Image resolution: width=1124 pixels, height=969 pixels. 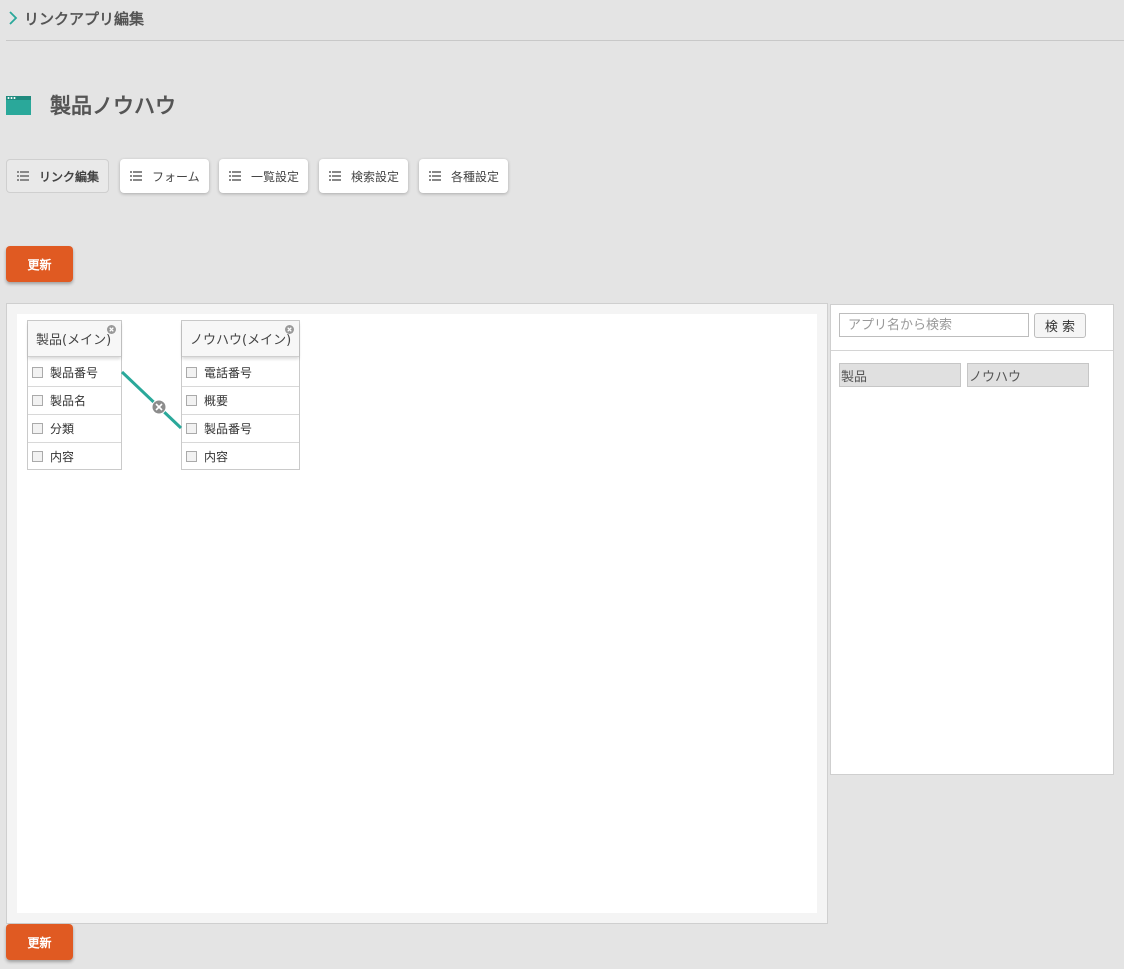 I want to click on app-search-input, so click(x=934, y=325).